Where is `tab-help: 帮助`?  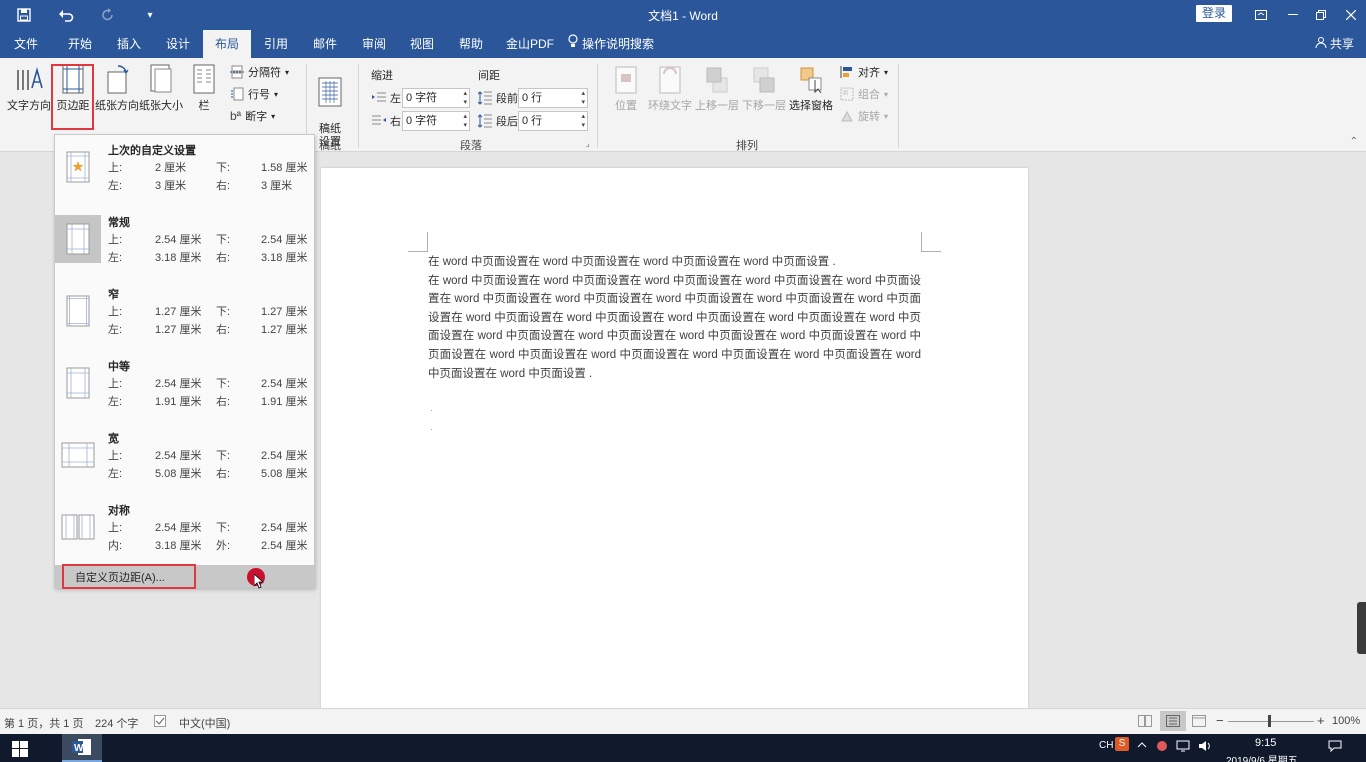
tab-help: 帮助 is located at coordinates (471, 44).